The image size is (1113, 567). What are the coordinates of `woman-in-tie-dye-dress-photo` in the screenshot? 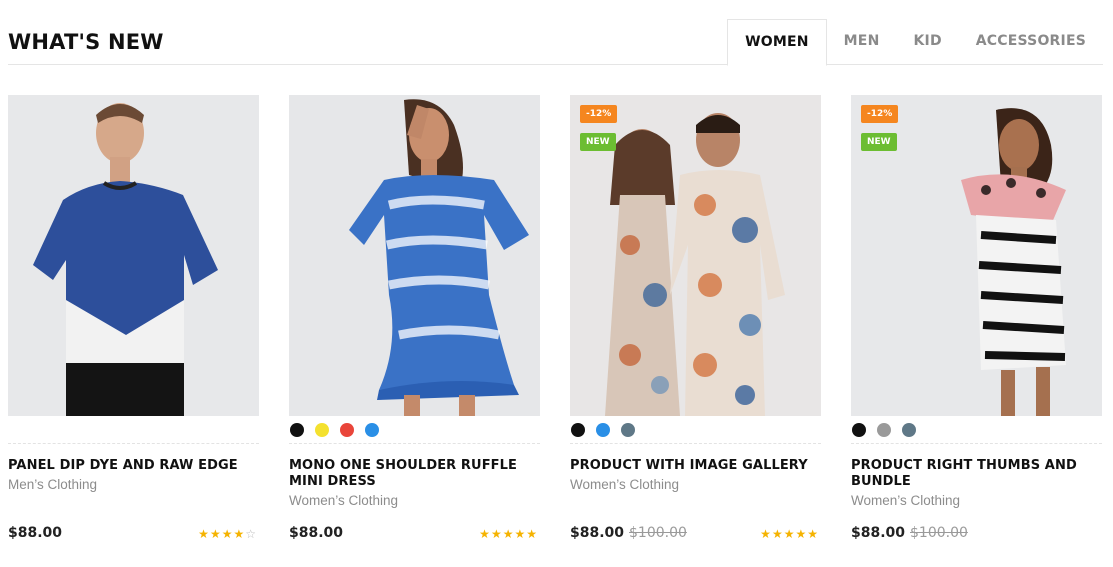 It's located at (414, 255).